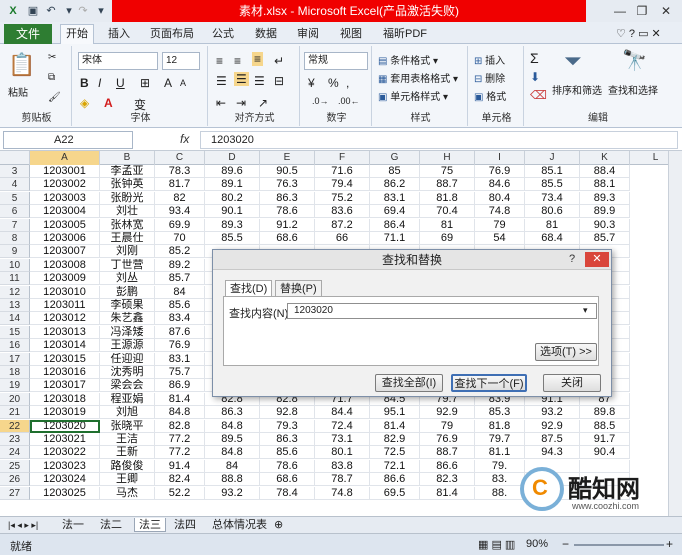 The width and height of the screenshot is (682, 555). What do you see at coordinates (666, 11) in the screenshot?
I see `close-window-button: ✕` at bounding box center [666, 11].